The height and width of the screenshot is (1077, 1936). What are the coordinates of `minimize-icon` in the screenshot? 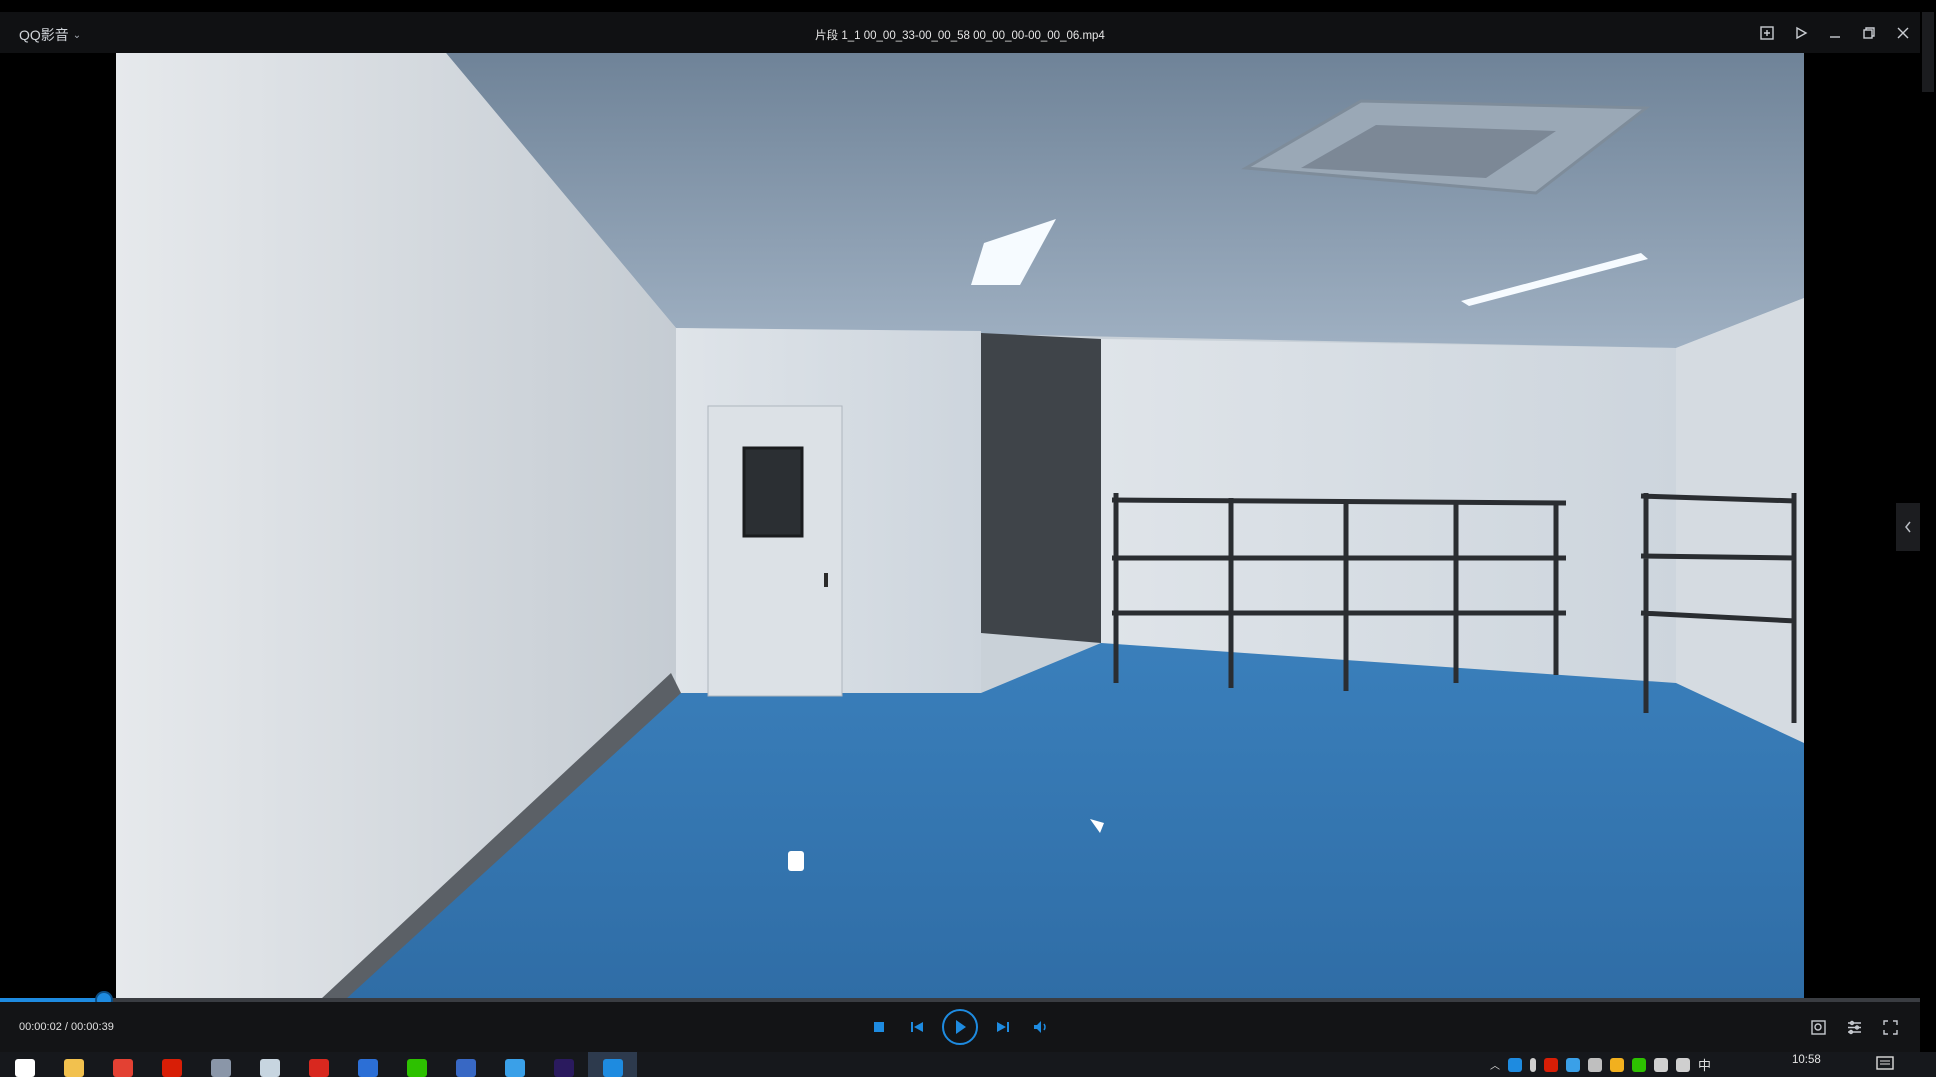 It's located at (1835, 36).